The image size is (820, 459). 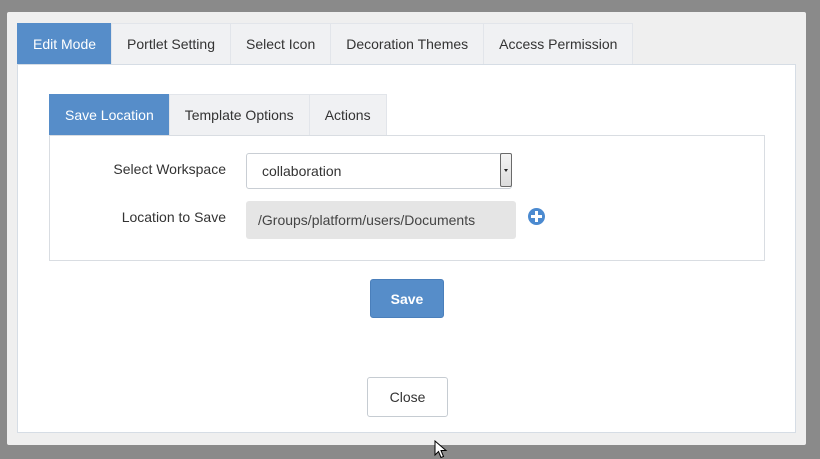 What do you see at coordinates (506, 170) in the screenshot?
I see `chevron-down-icon` at bounding box center [506, 170].